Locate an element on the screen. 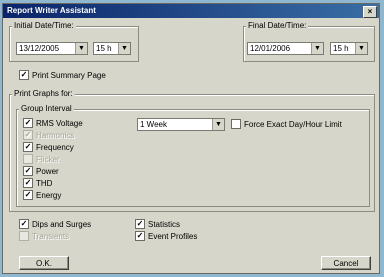  title-bar: Report Writer Assistant × is located at coordinates (191, 11).